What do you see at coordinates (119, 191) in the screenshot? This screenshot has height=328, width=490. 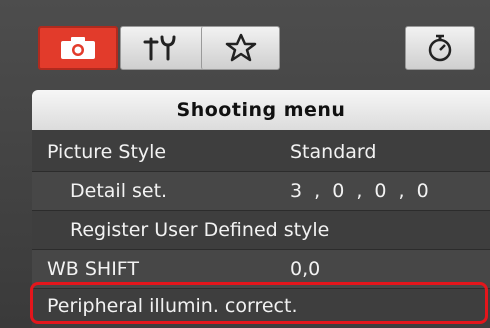 I see `menu-item-label: Detail set.` at bounding box center [119, 191].